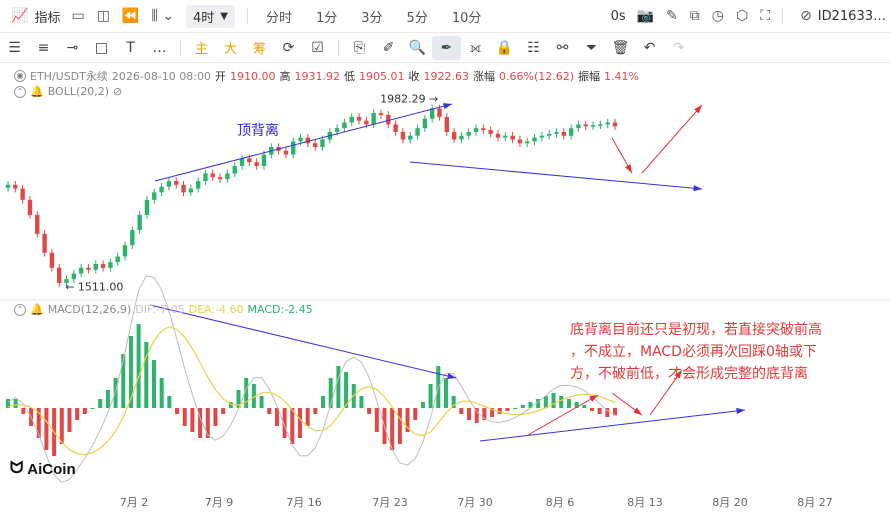  What do you see at coordinates (689, 374) in the screenshot?
I see `note-line: 方，不破前低，才会形成完整的底背离` at bounding box center [689, 374].